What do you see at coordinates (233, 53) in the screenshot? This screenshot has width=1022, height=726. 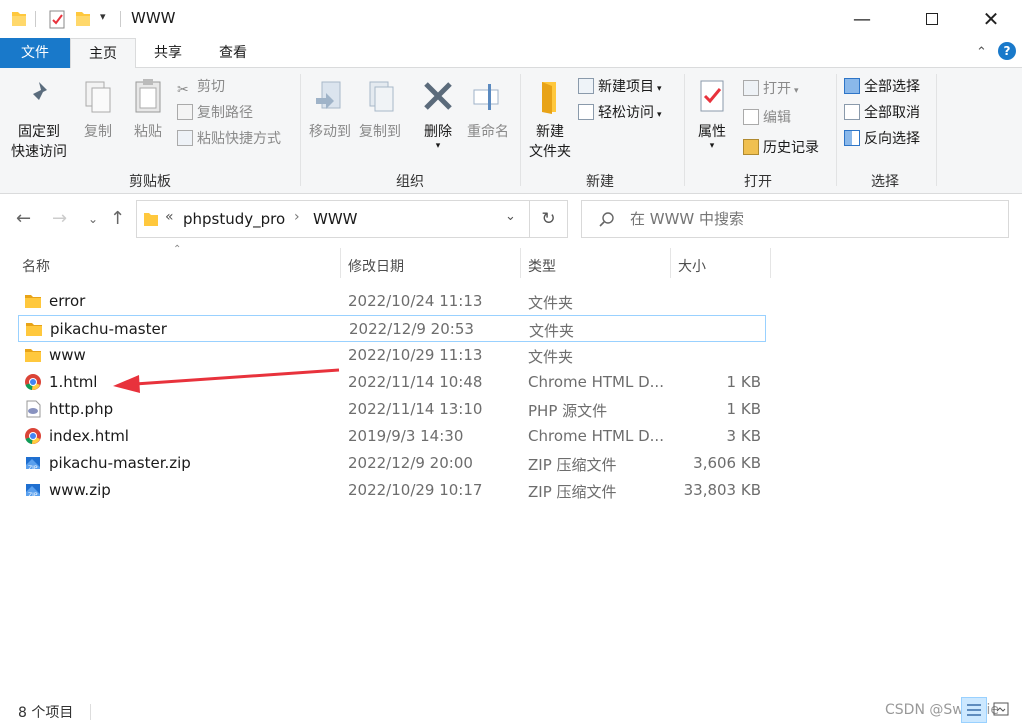 I see `tab-view: 查看` at bounding box center [233, 53].